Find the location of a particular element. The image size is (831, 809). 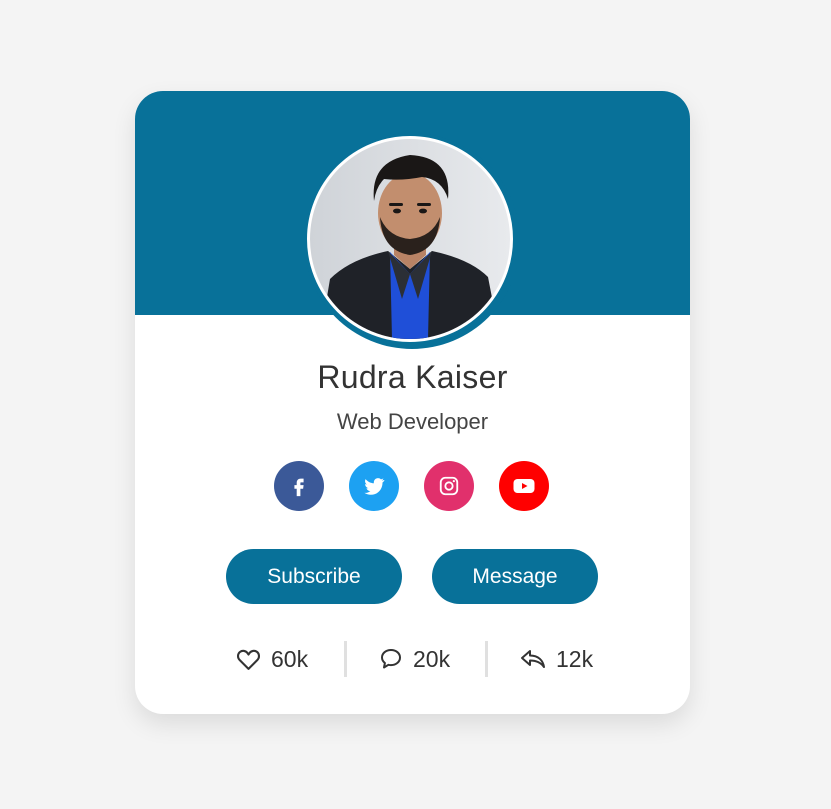

youtube-button is located at coordinates (524, 486).